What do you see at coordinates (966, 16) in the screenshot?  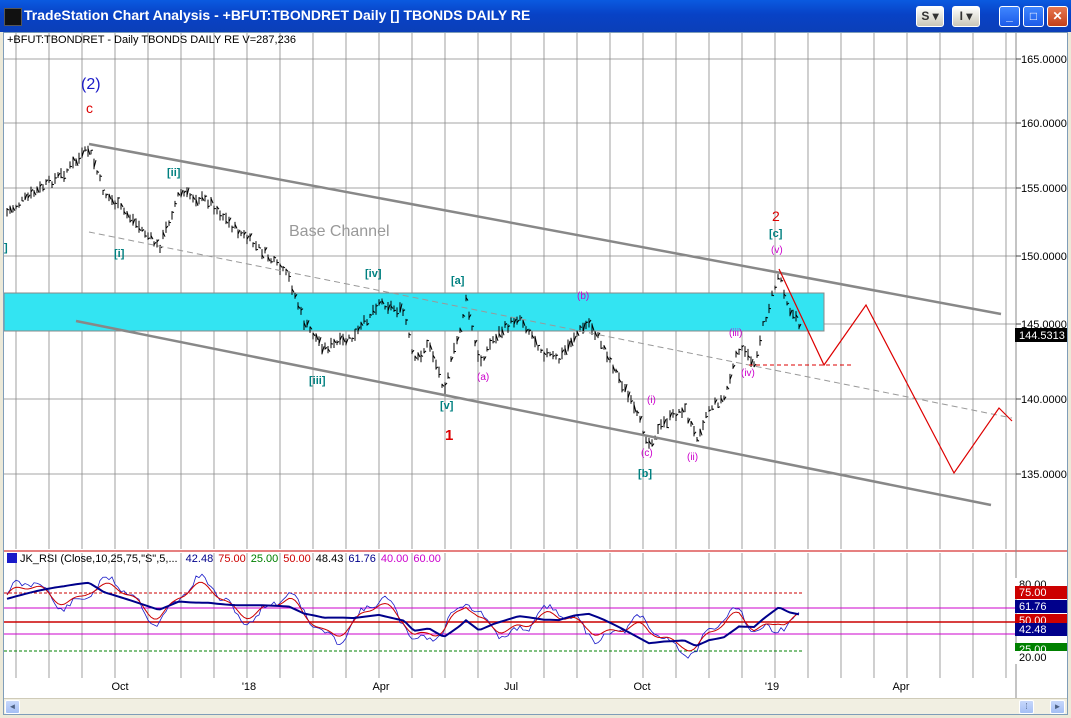 I see `i-dropdown-button: I ▾` at bounding box center [966, 16].